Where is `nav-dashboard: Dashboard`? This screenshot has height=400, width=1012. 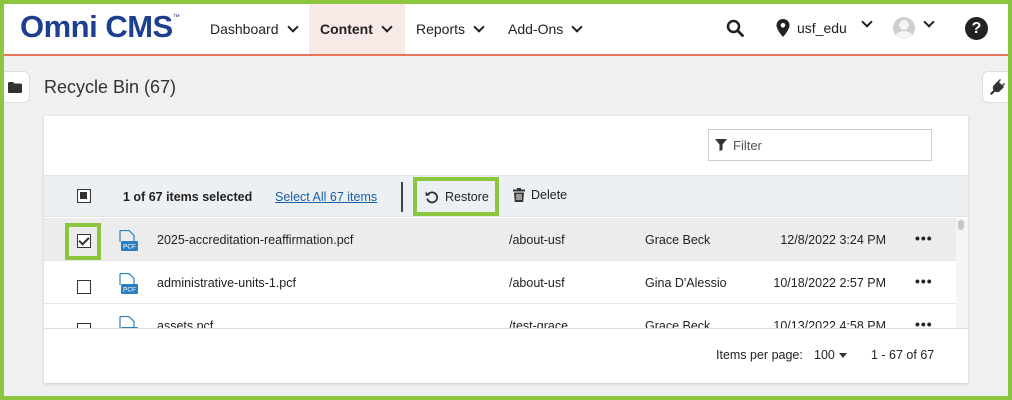
nav-dashboard: Dashboard is located at coordinates (253, 29).